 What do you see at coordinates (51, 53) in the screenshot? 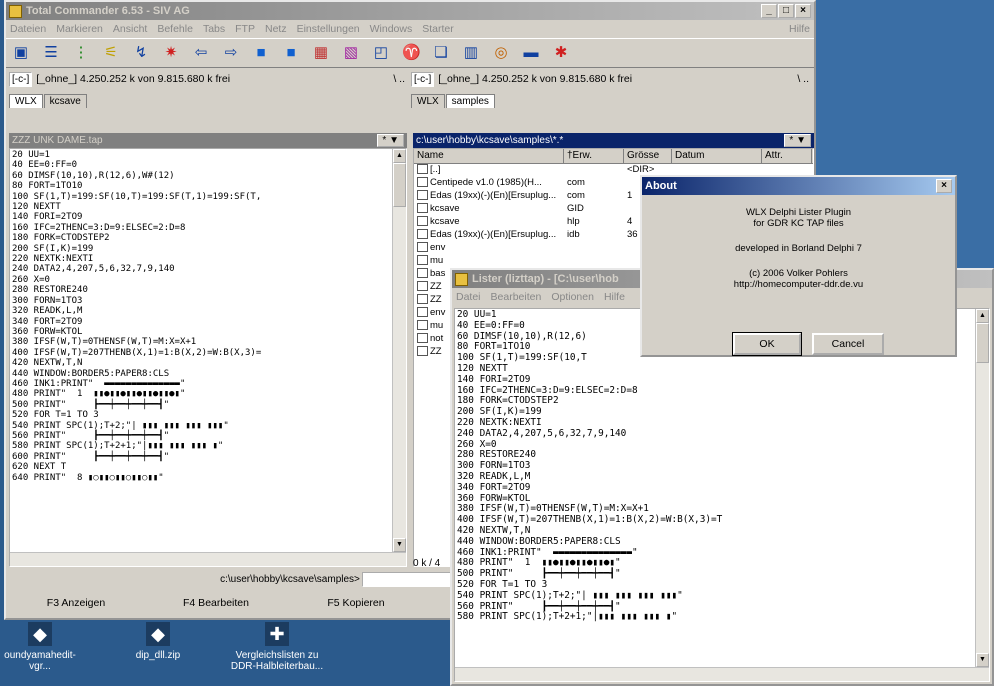
I see `brief-view-icon: ☰` at bounding box center [51, 53].